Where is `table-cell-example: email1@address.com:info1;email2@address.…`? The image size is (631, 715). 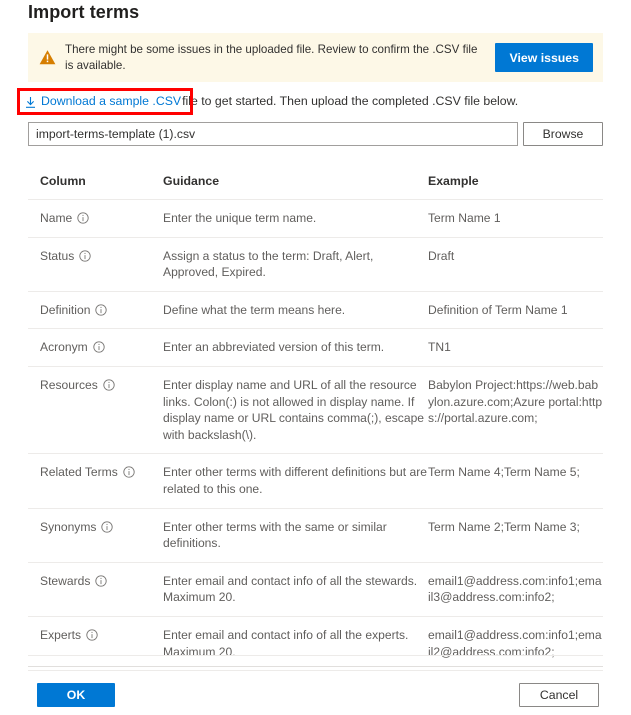 table-cell-example: email1@address.com:info1;email2@address.… is located at coordinates (515, 644).